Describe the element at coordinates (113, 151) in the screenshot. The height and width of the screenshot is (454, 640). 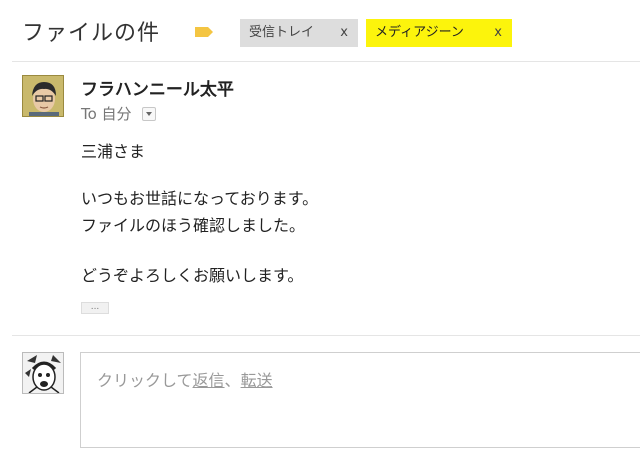
I see `body-greeting: 三浦さま` at that location.